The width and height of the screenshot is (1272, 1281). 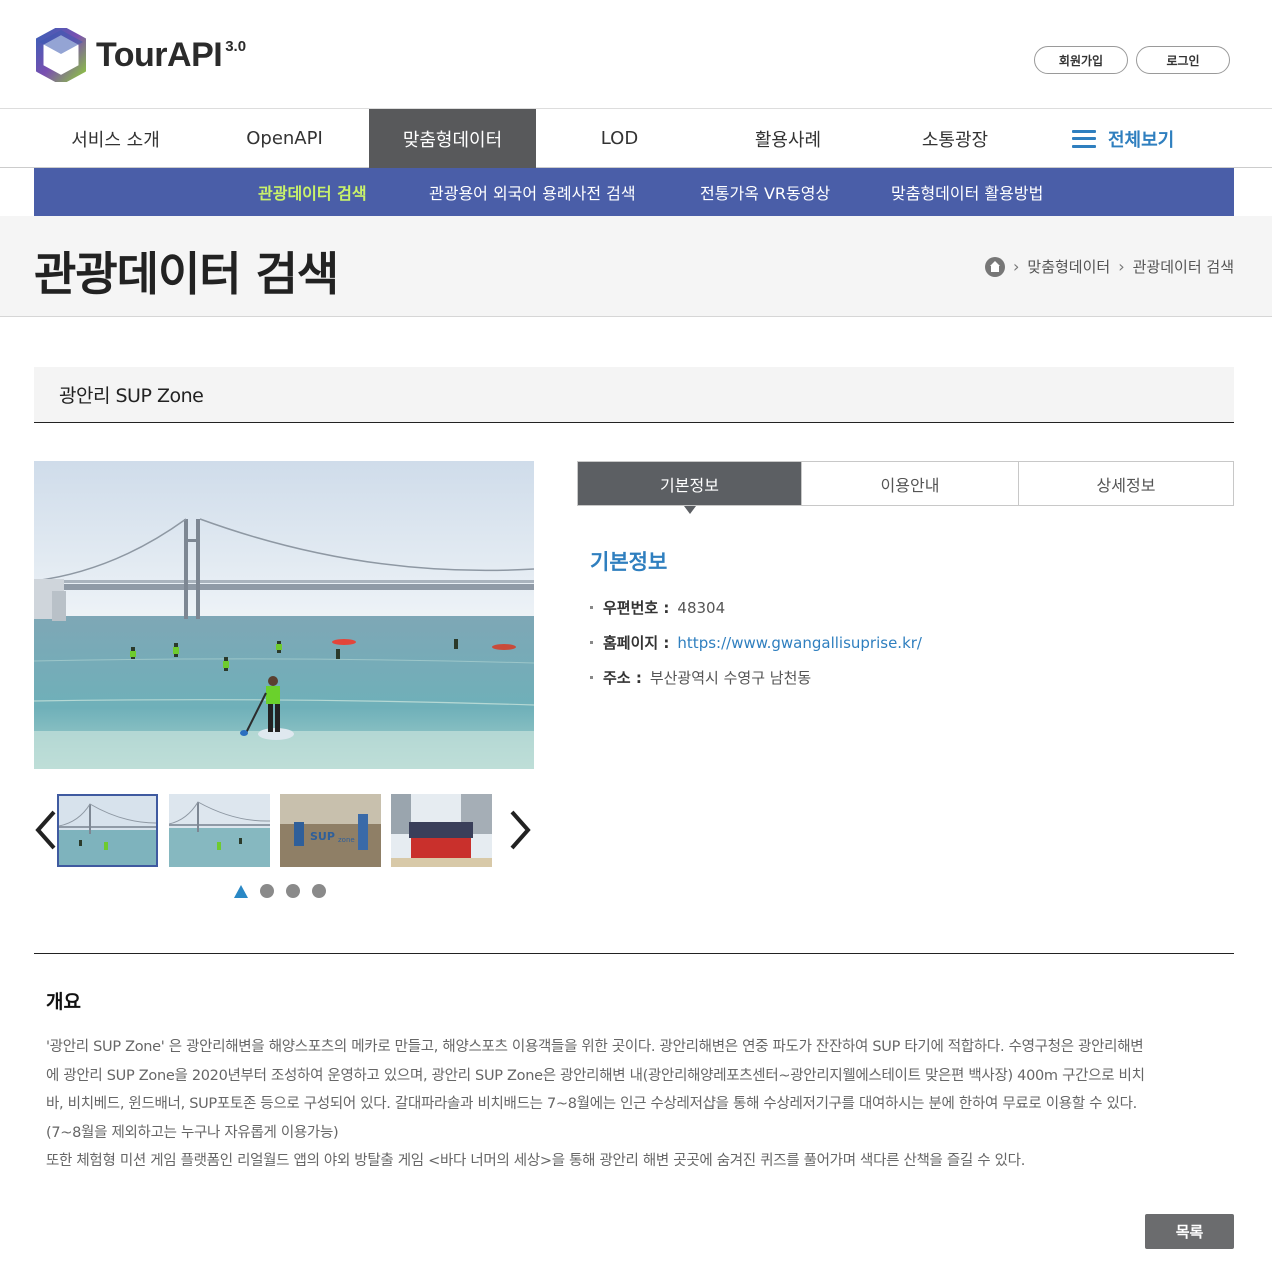 What do you see at coordinates (312, 192) in the screenshot?
I see `subnav-item-tourism-data-search: 관광데이터 검색` at bounding box center [312, 192].